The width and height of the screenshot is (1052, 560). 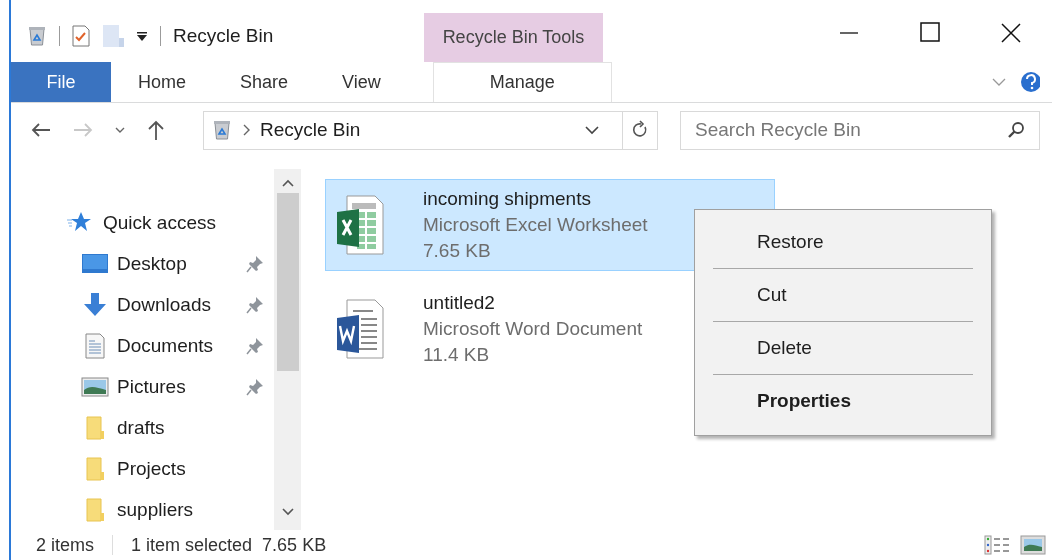 What do you see at coordinates (592, 130) in the screenshot?
I see `address-dropdown-icon` at bounding box center [592, 130].